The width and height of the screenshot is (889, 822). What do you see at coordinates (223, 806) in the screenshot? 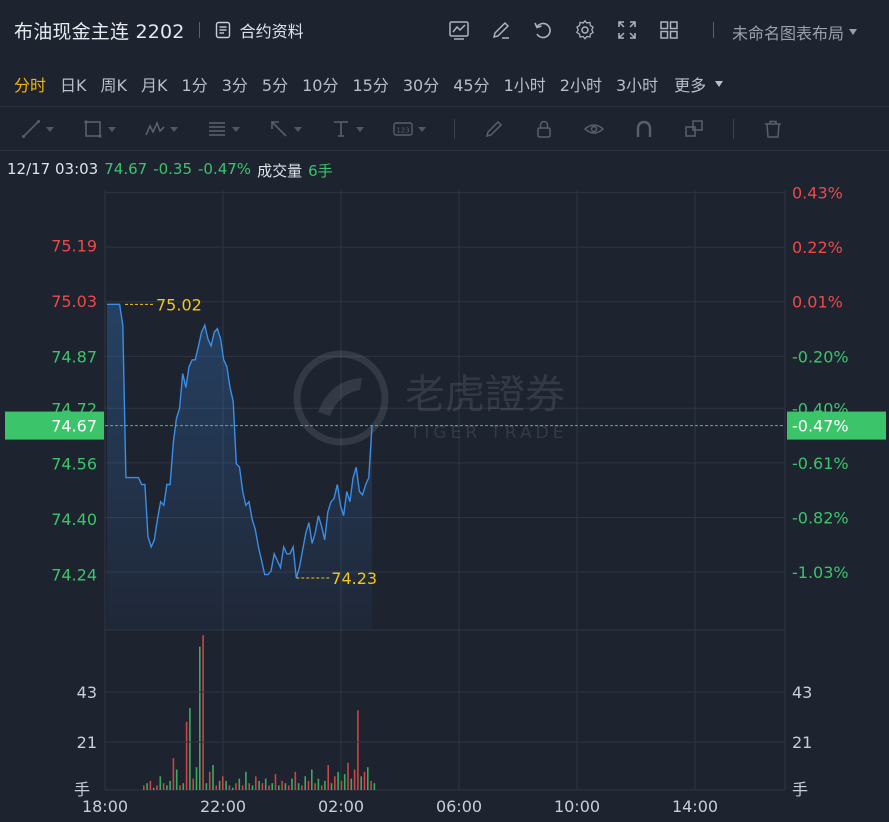
I see `time-tick: 22:00` at bounding box center [223, 806].